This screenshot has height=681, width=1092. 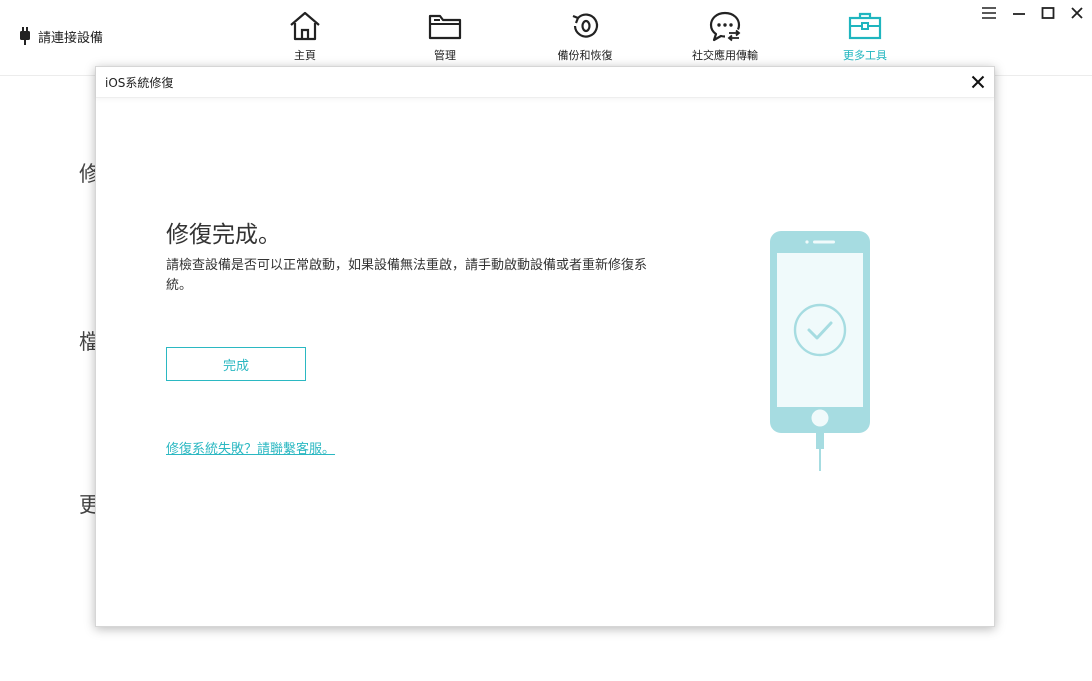 I want to click on window-minimize-button, so click(x=1019, y=13).